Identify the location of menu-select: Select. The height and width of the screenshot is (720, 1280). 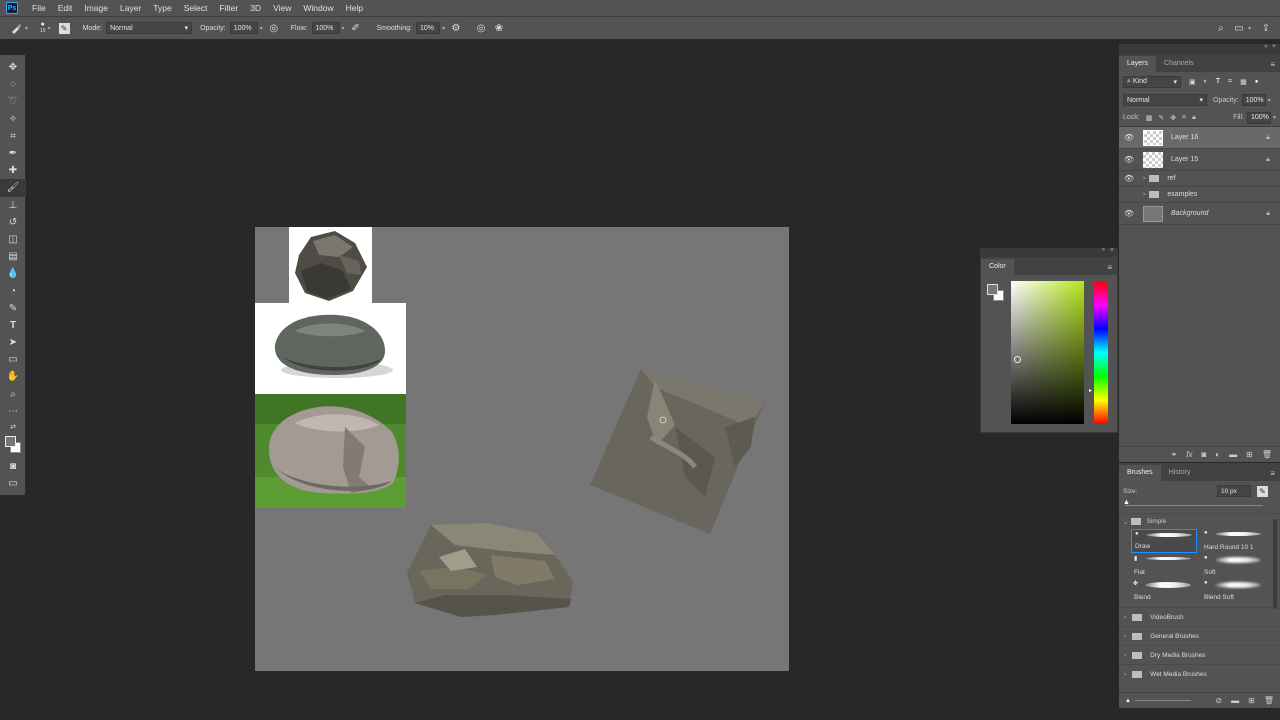
(196, 8).